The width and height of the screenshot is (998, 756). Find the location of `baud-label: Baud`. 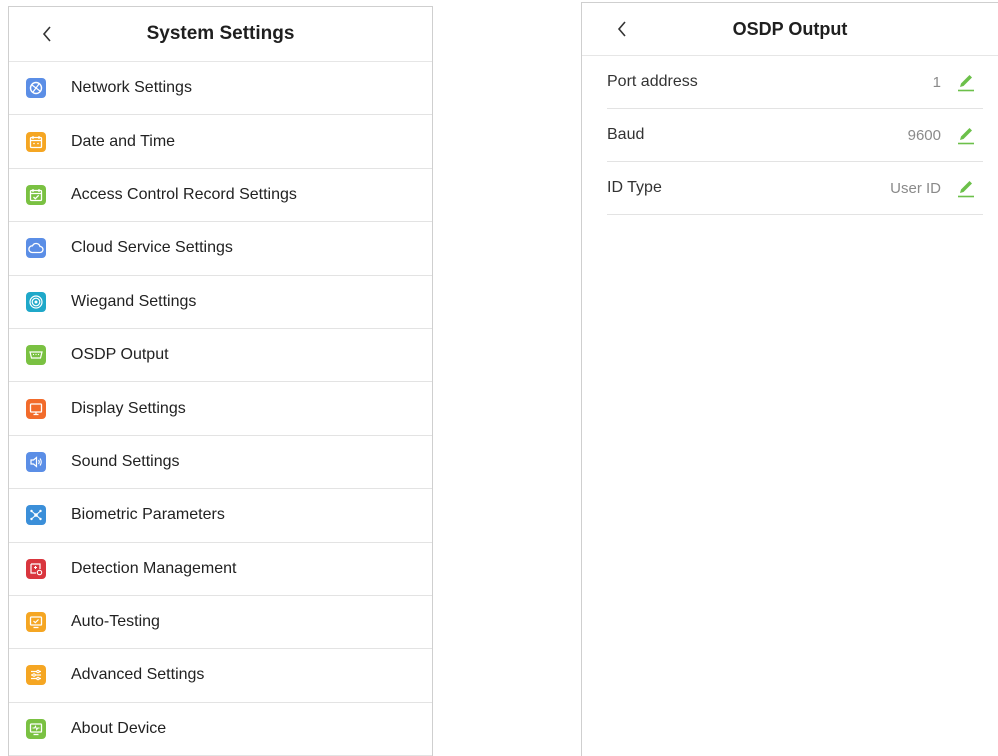

baud-label: Baud is located at coordinates (626, 134).